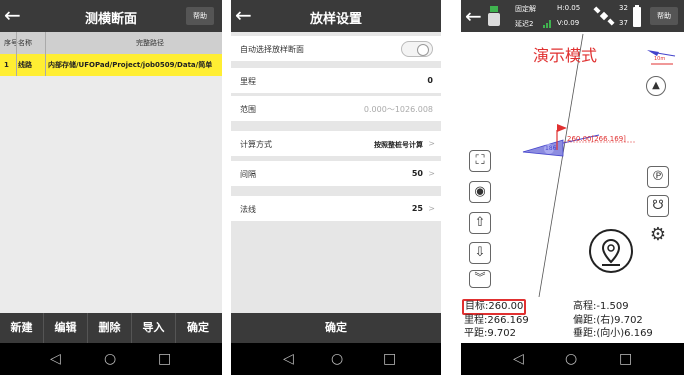 This screenshot has height=375, width=684. What do you see at coordinates (613, 333) in the screenshot?
I see `vertical-distance-readout: 垂距:(向小)6.169` at bounding box center [613, 333].